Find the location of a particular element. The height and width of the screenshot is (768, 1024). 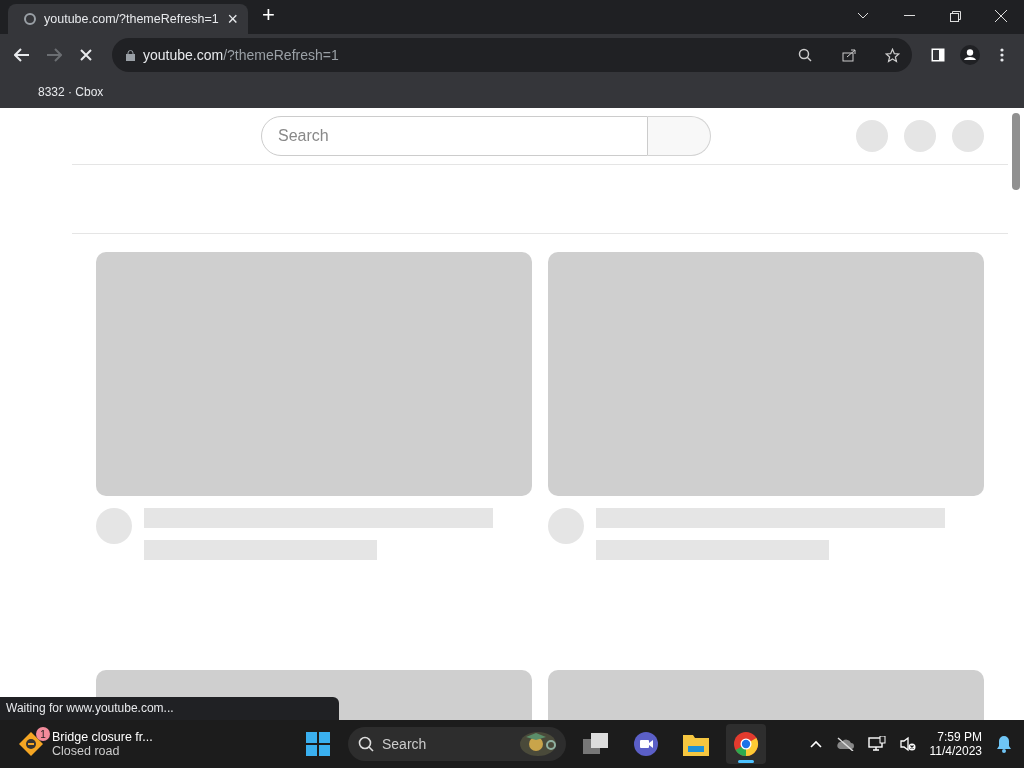

cloud-off-icon is located at coordinates (844, 744).